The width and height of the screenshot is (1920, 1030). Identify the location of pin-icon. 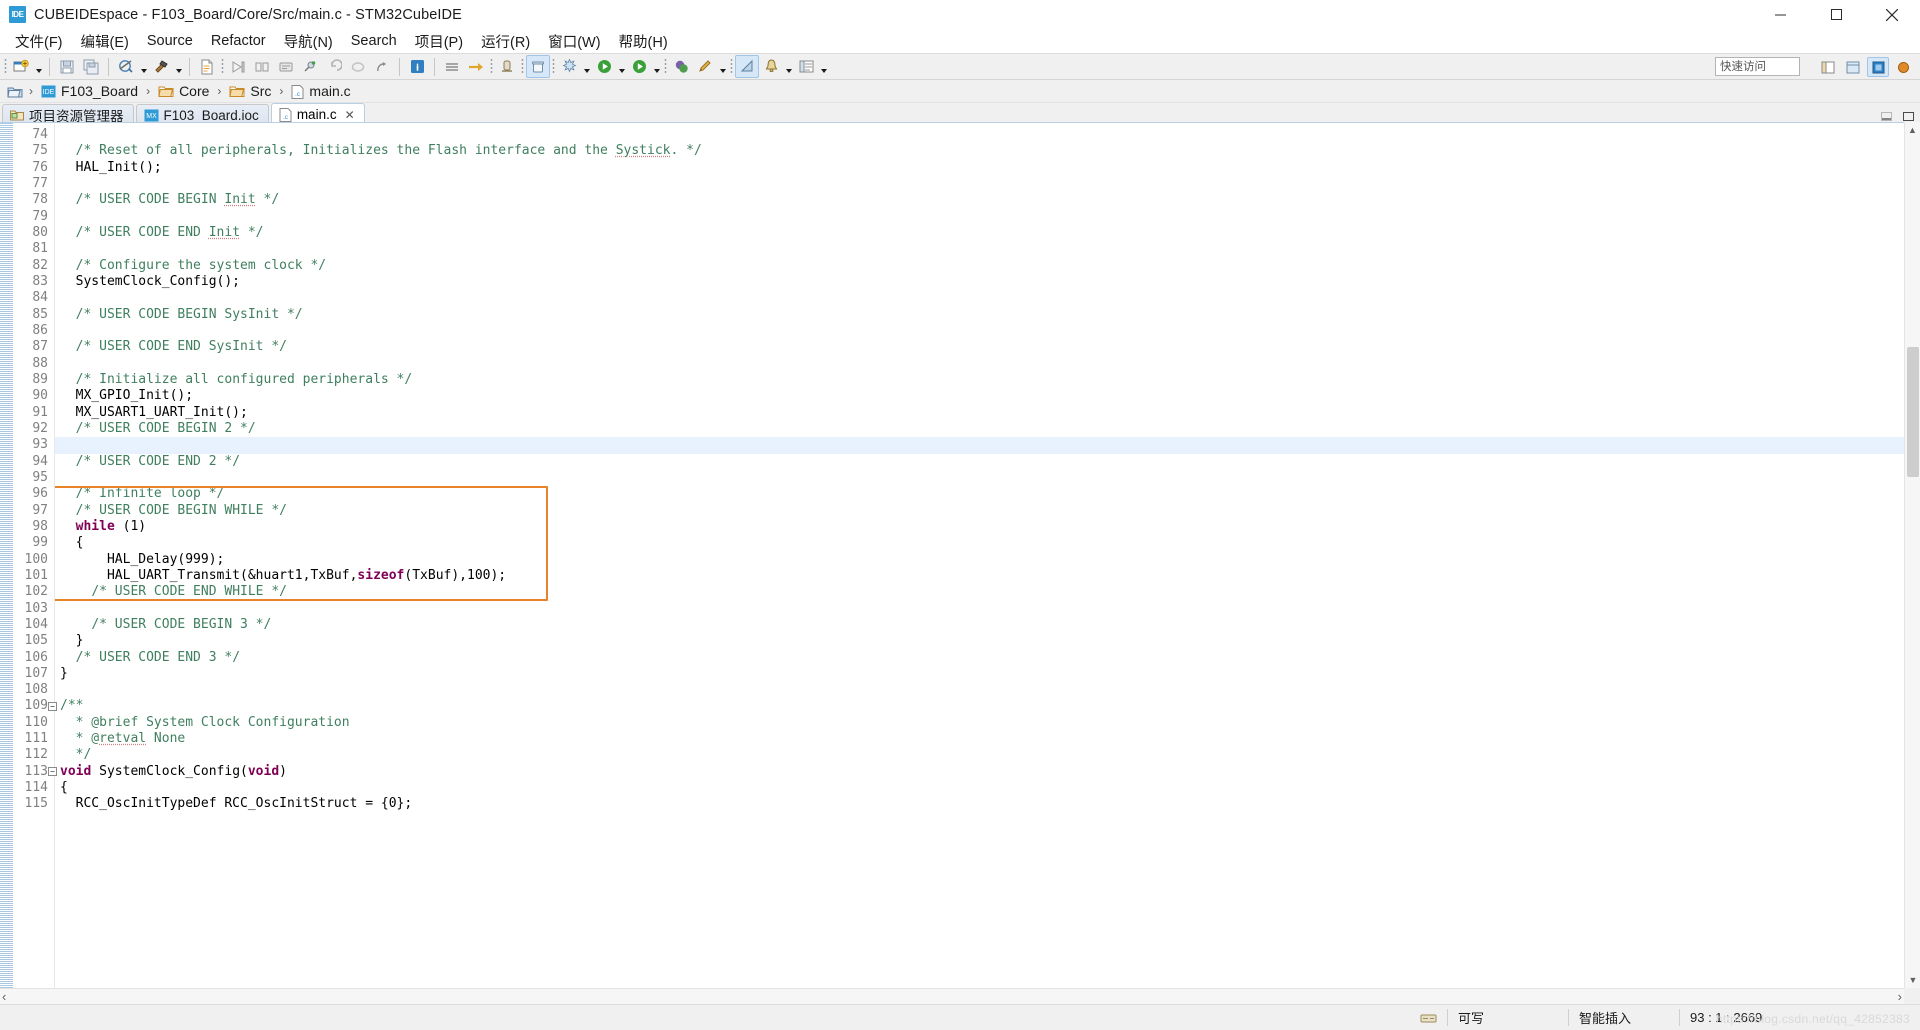
(310, 66).